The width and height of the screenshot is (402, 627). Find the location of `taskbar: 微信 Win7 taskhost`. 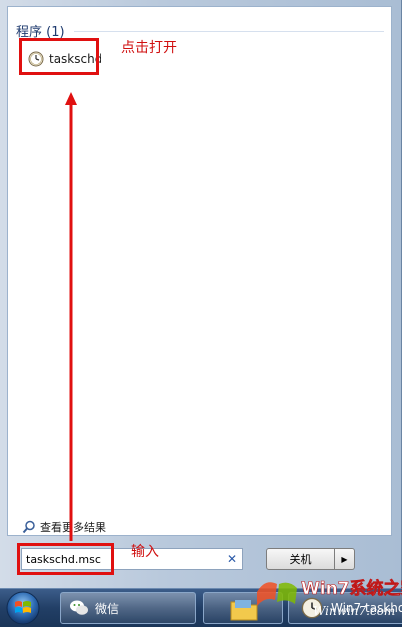

taskbar: 微信 Win7 taskhost is located at coordinates (201, 607).